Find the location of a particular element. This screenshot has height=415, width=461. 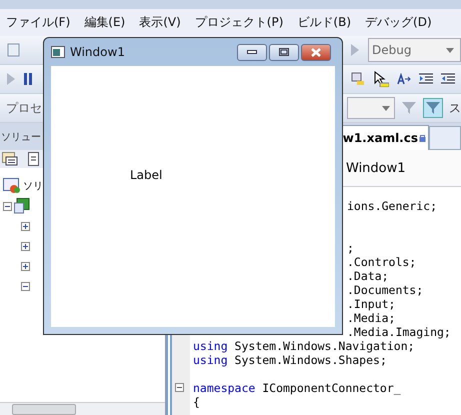

label-text: Label is located at coordinates (146, 175).